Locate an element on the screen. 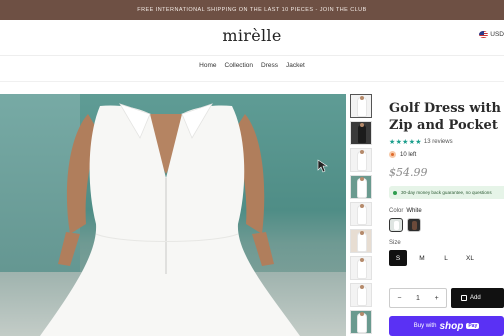  size-options: S M L XL is located at coordinates (446, 258).